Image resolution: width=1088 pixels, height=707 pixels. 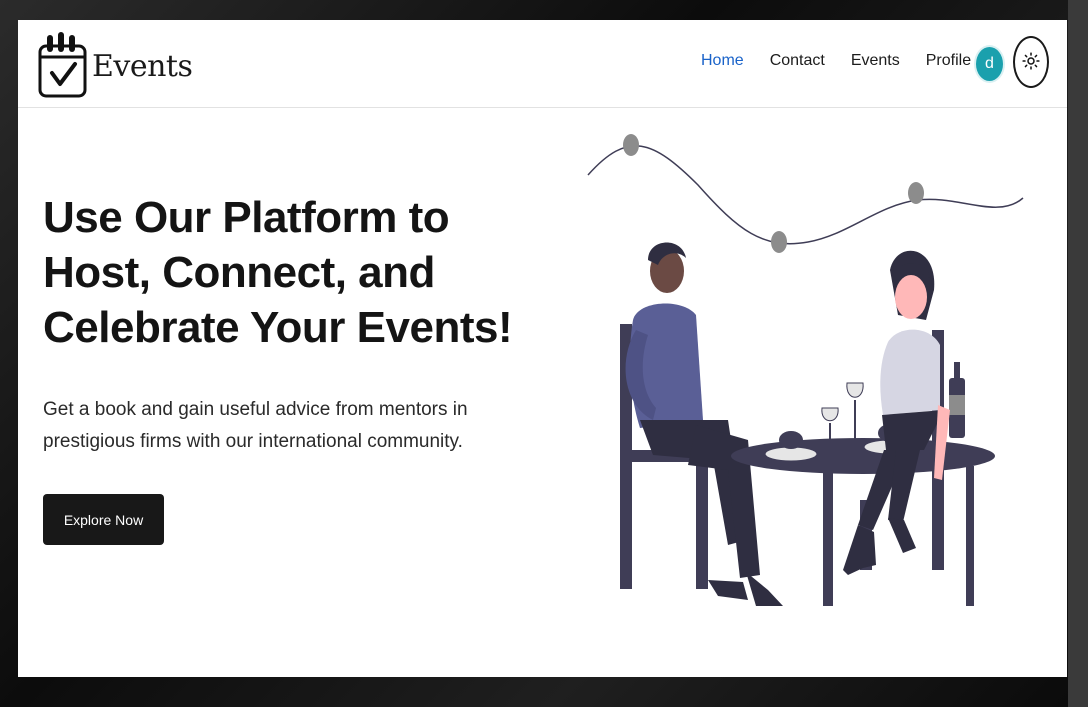 What do you see at coordinates (948, 61) in the screenshot?
I see `nav-link-profile: Profile` at bounding box center [948, 61].